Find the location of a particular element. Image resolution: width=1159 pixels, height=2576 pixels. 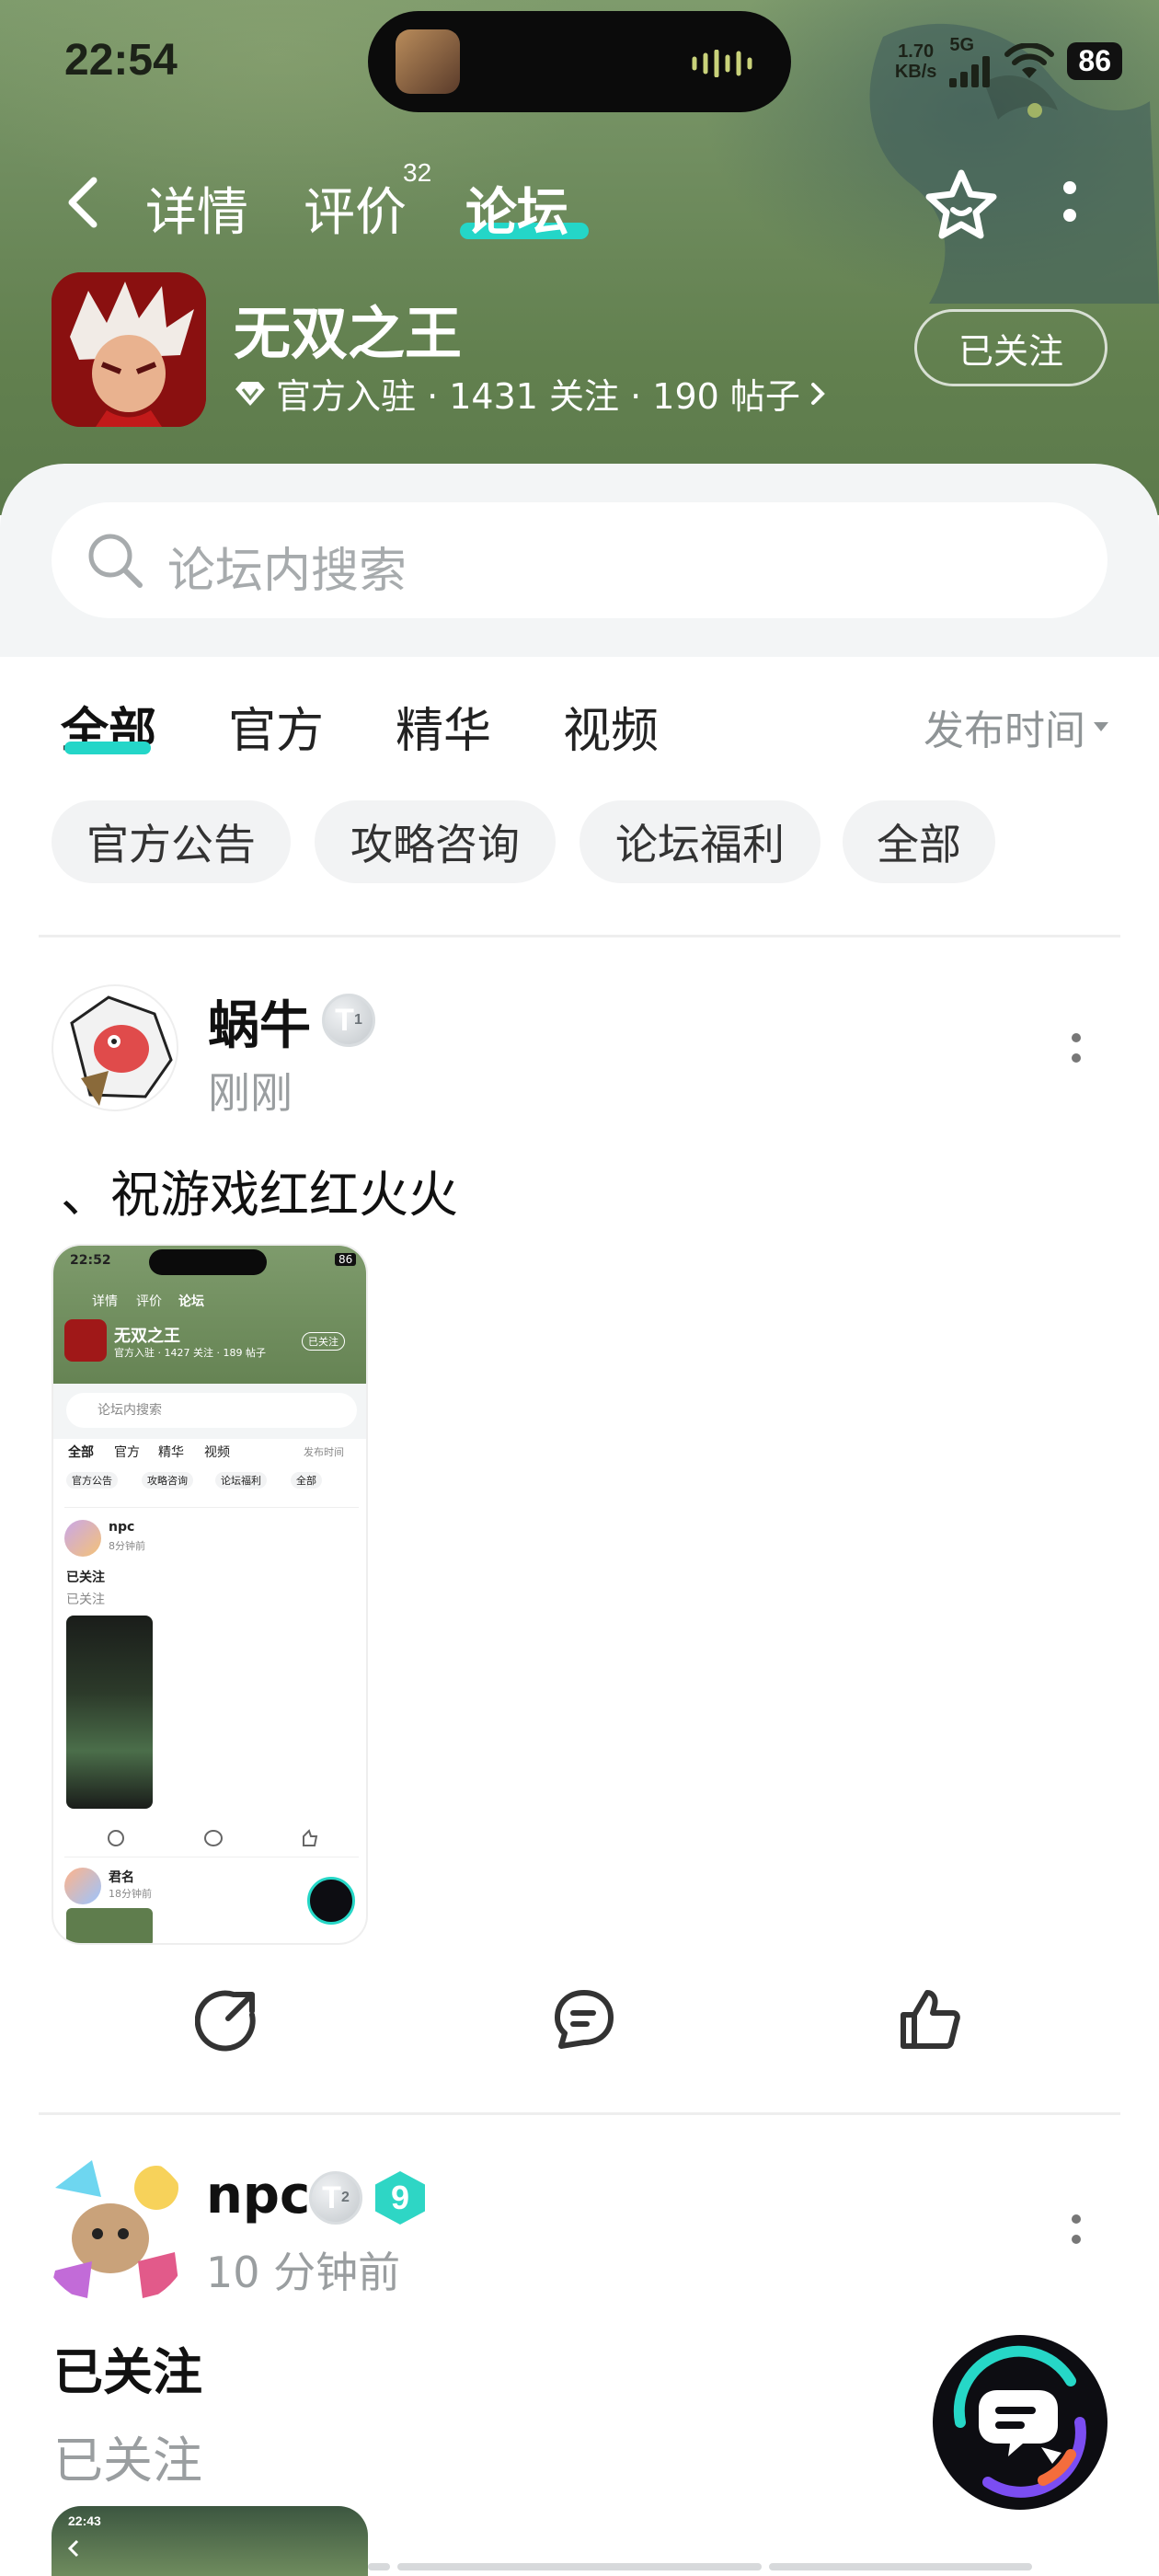

screenshot-game-meta: 官方入驻 · 1427 关注 · 189 帖子 is located at coordinates (190, 1353).